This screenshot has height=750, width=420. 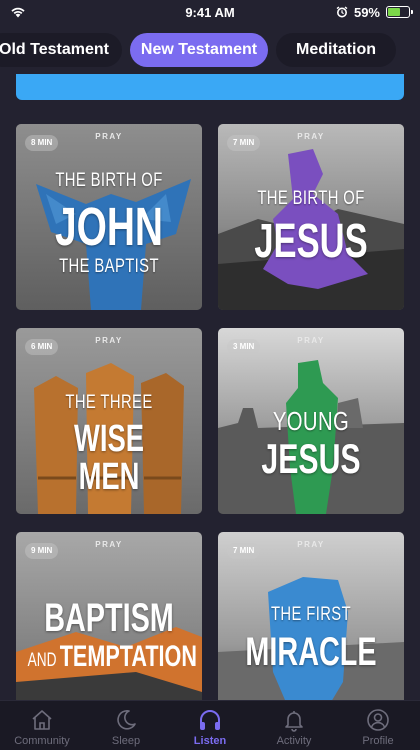 I want to click on card-title-line2: MIRACLE, so click(x=311, y=652).